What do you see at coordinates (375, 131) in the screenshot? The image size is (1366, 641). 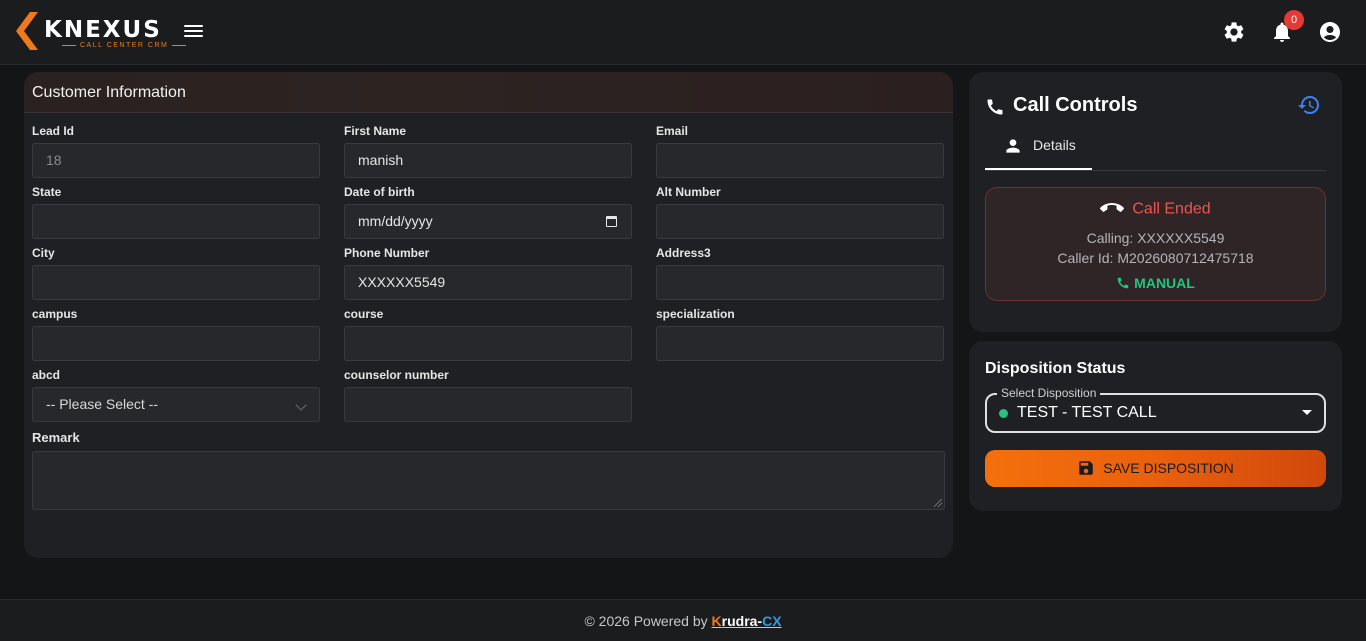 I see `first-name-label: First Name` at bounding box center [375, 131].